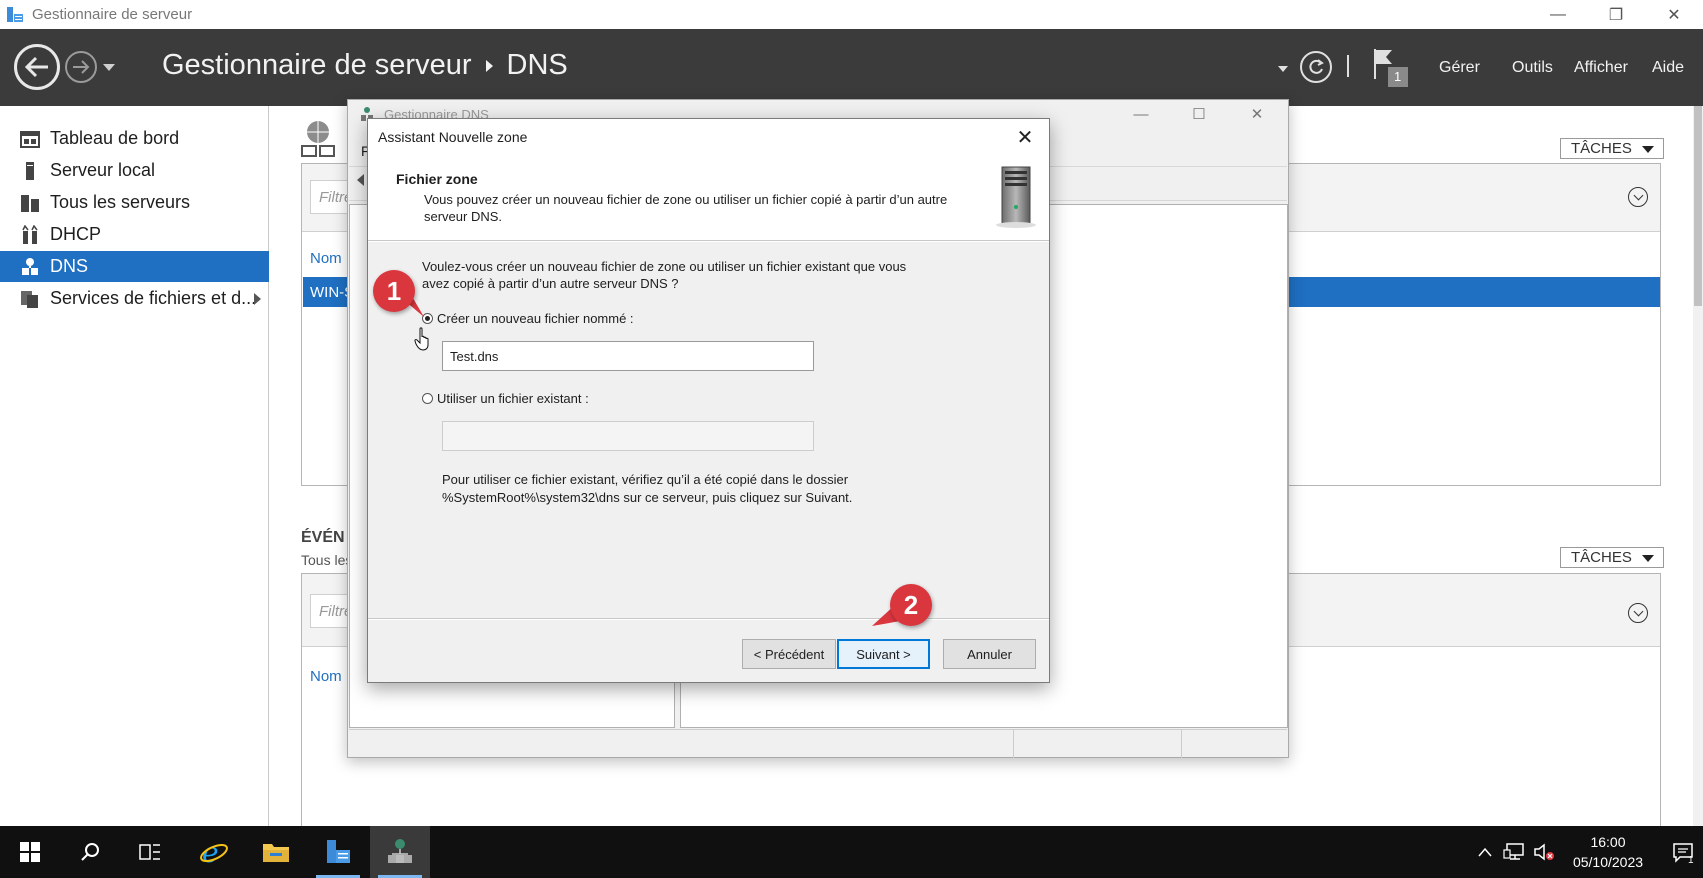 The width and height of the screenshot is (1703, 878). Describe the element at coordinates (818, 743) in the screenshot. I see `dns-status-bar` at that location.